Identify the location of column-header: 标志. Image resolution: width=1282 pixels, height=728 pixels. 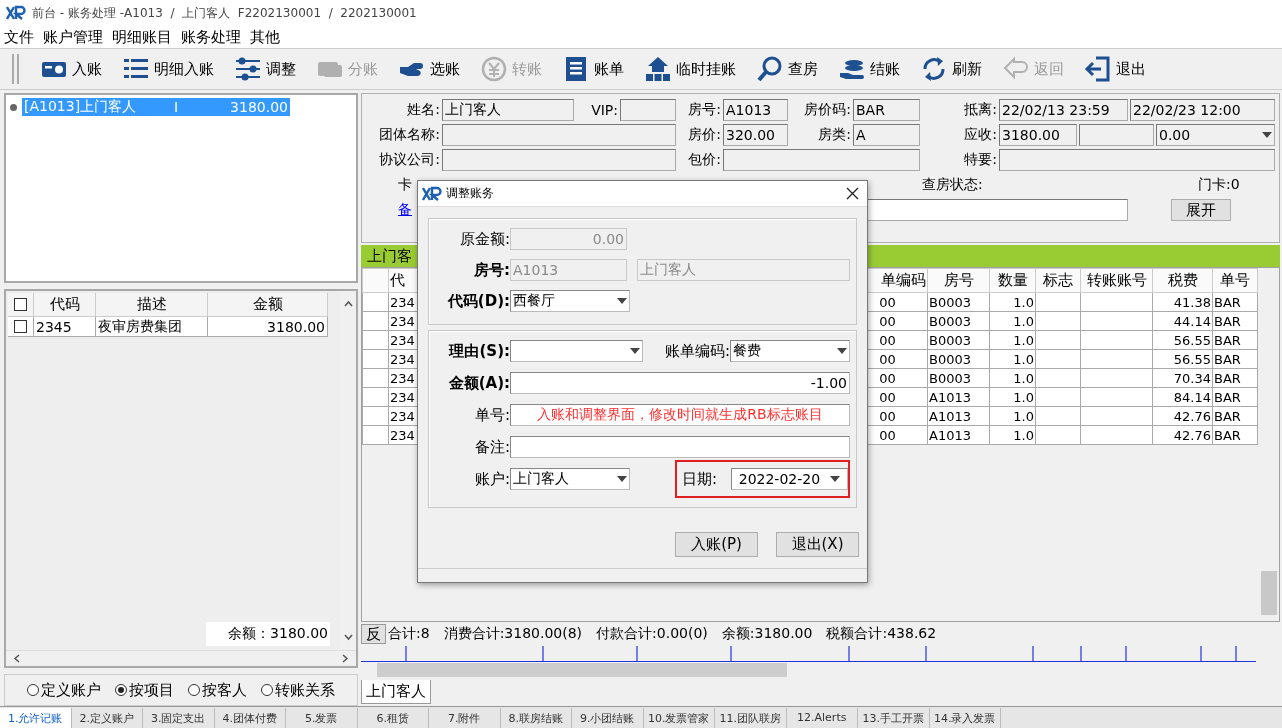
(1058, 280).